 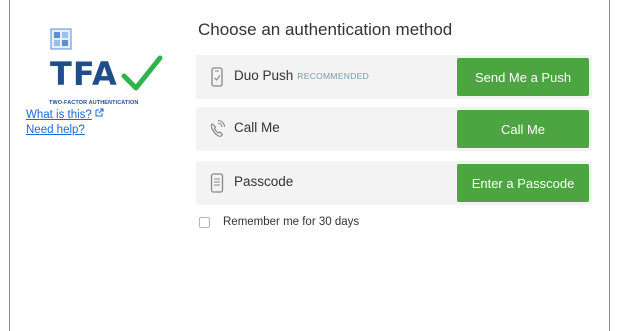 What do you see at coordinates (394, 129) in the screenshot?
I see `method-call-me: Call Me Call Me` at bounding box center [394, 129].